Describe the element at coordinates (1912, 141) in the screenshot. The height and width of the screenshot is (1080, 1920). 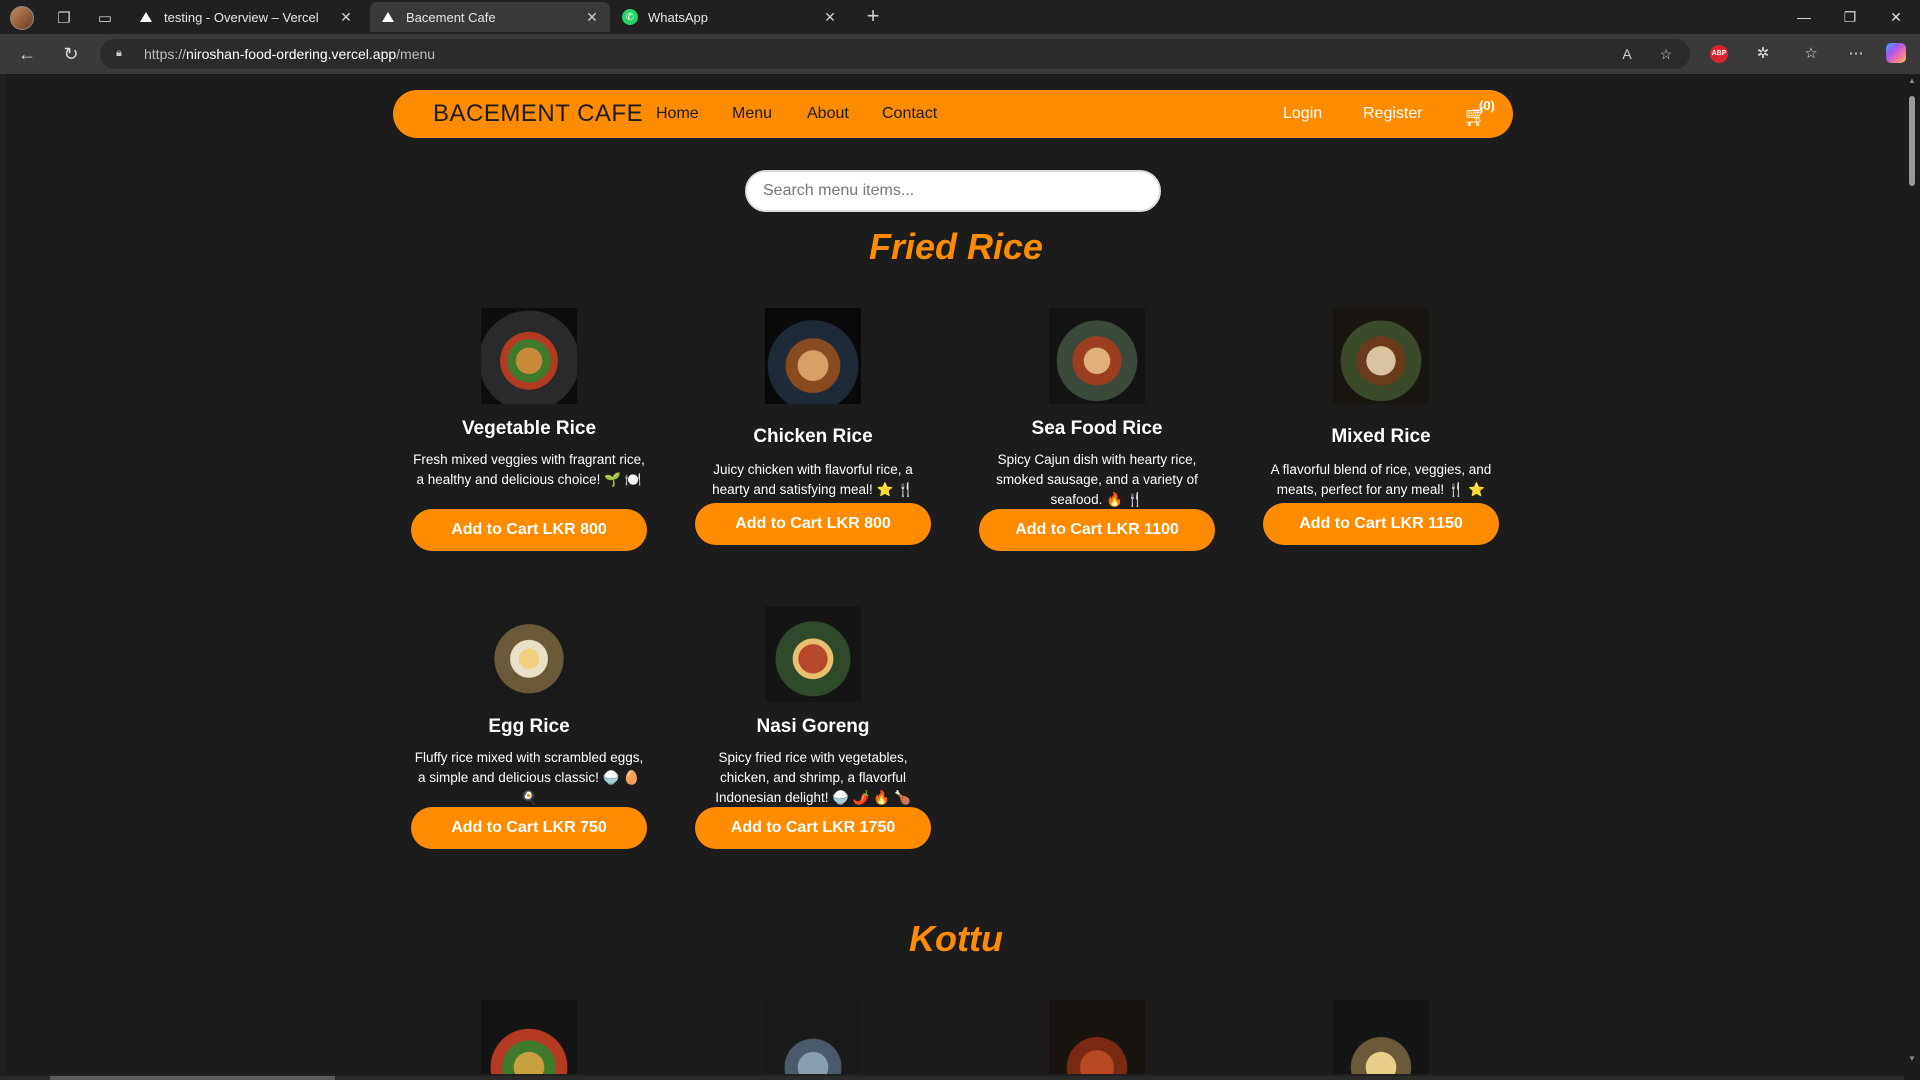
I see `scrollbar-thumb` at that location.